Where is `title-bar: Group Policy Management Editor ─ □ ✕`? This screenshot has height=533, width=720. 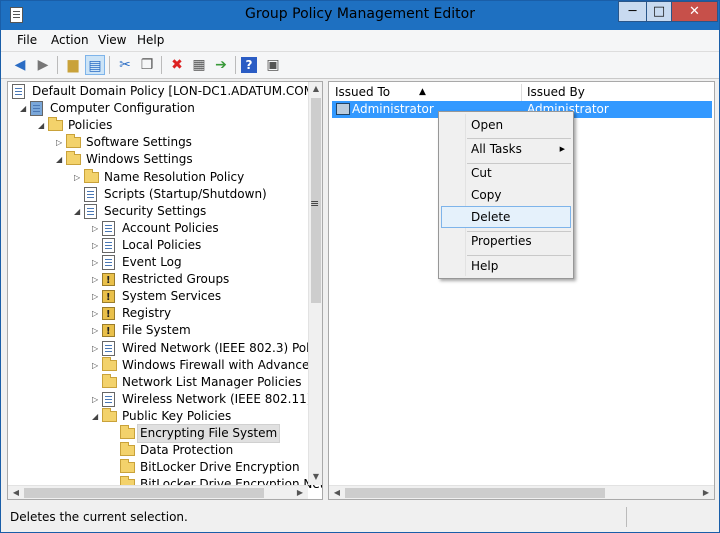 title-bar: Group Policy Management Editor ─ □ ✕ is located at coordinates (360, 15).